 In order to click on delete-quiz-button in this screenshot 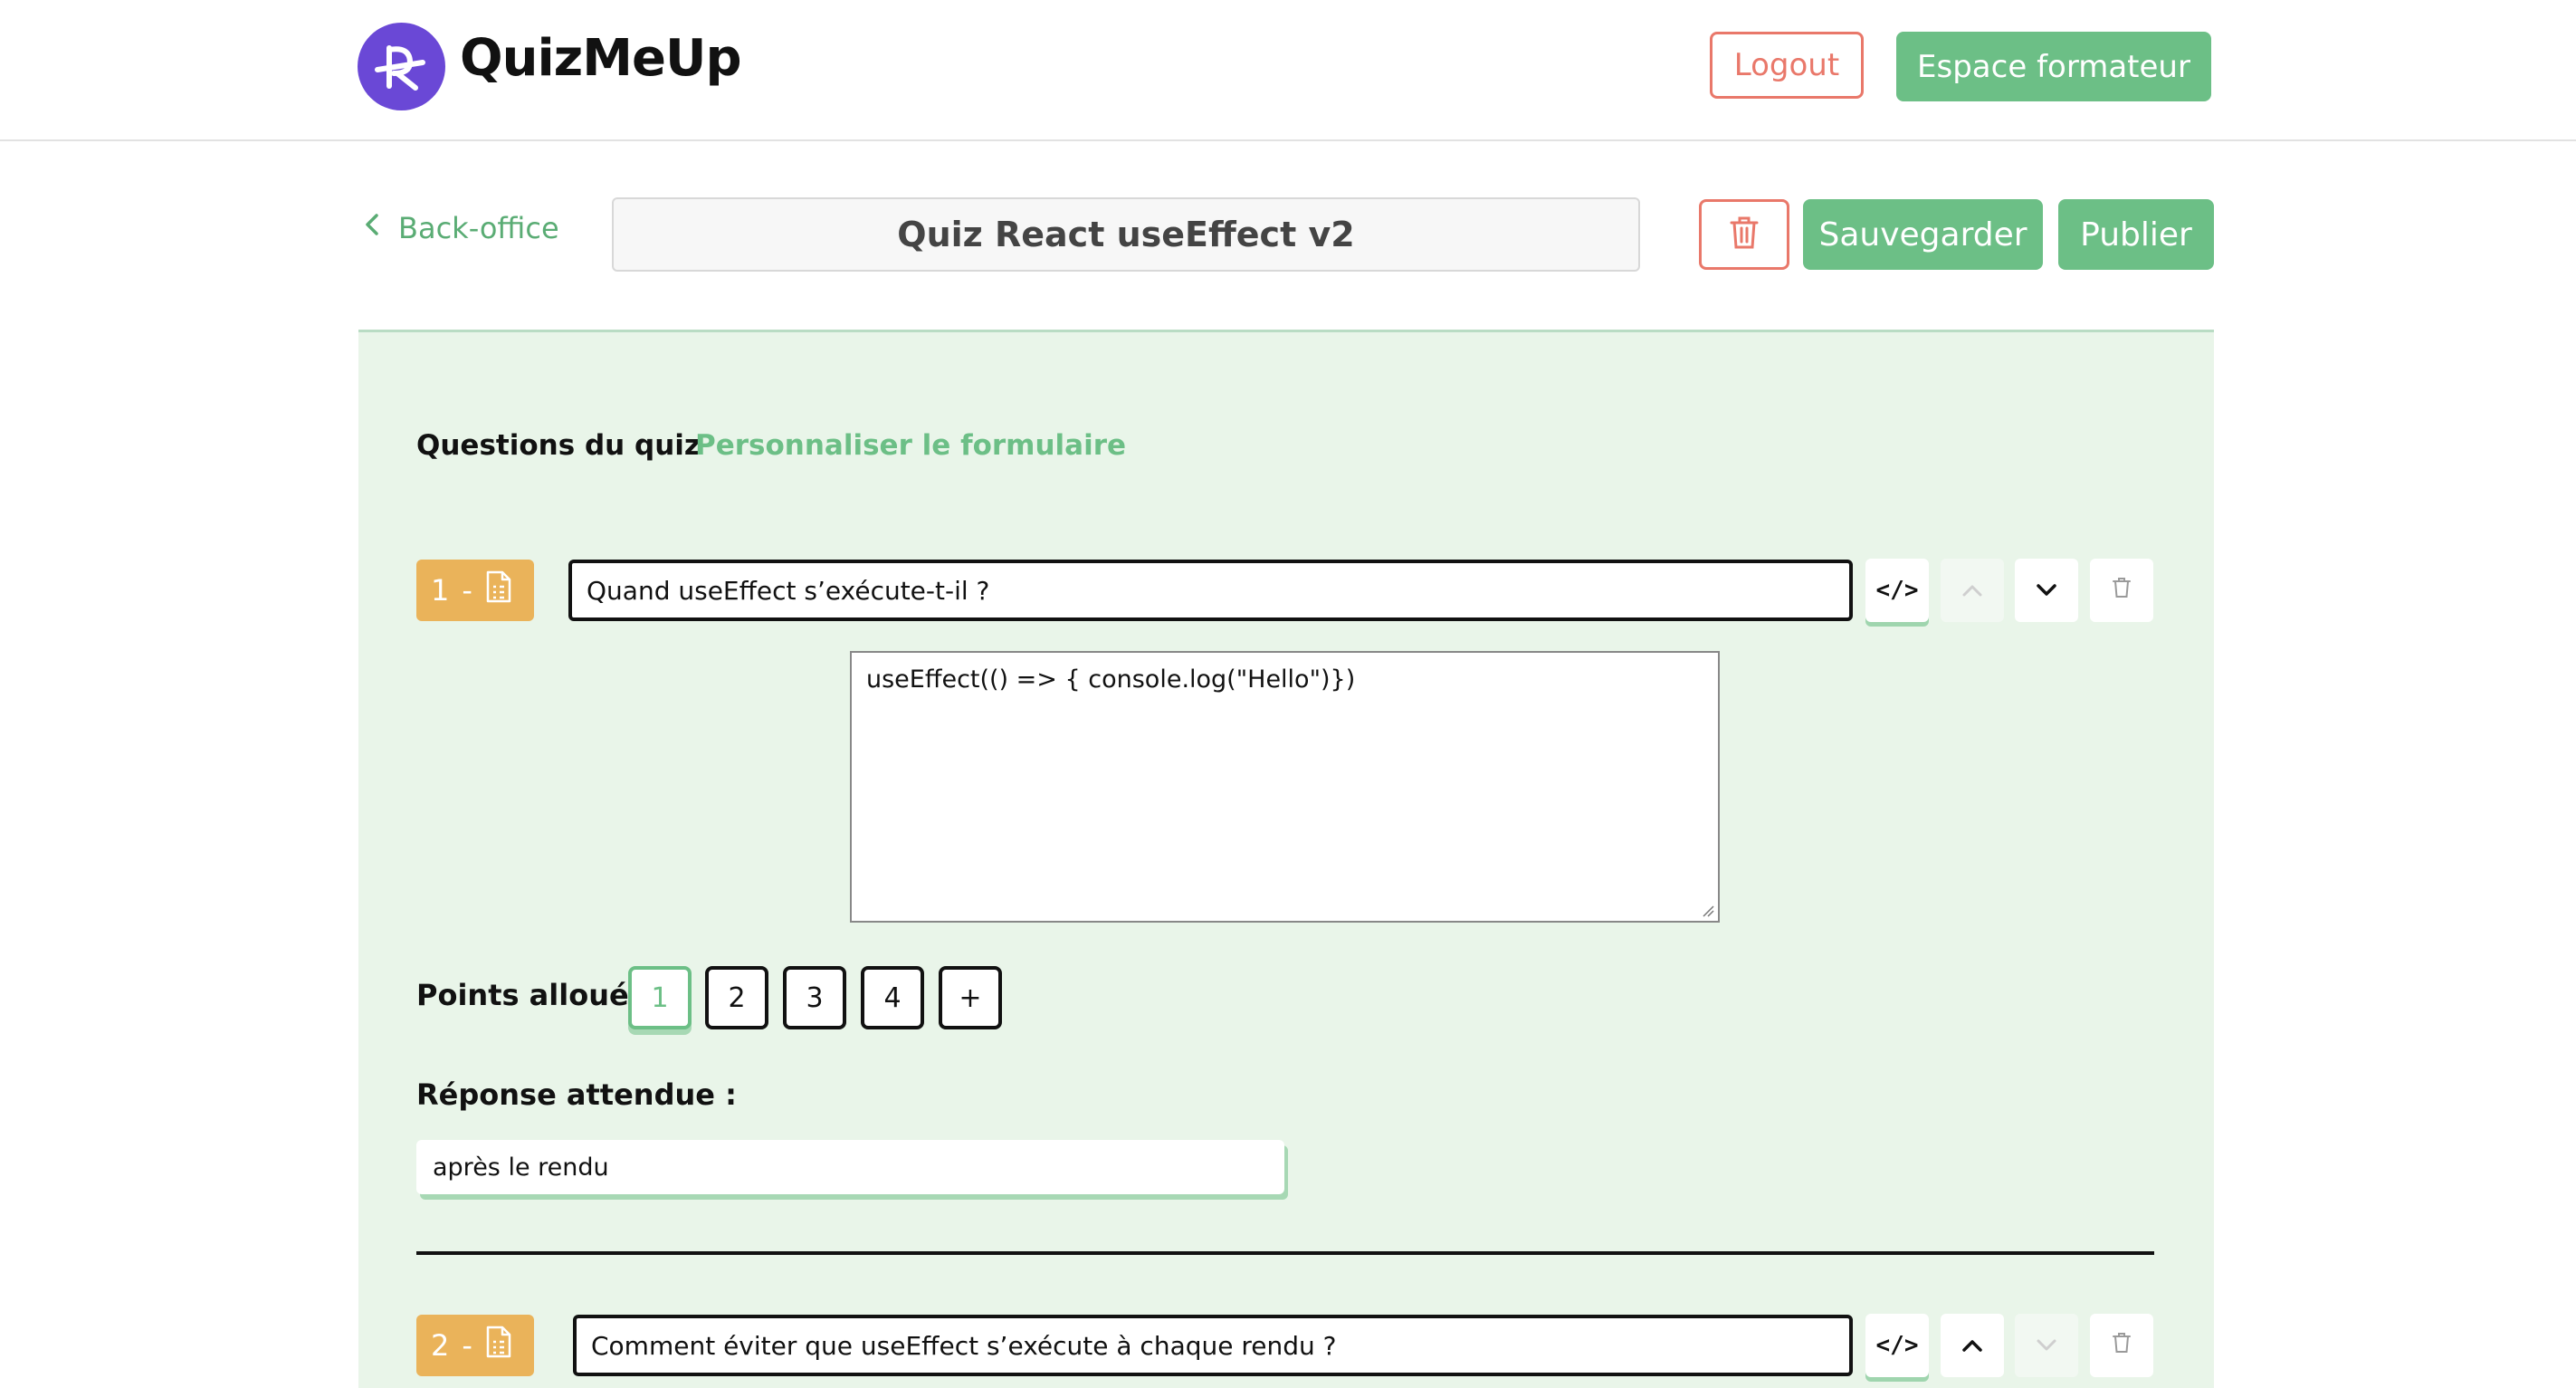, I will do `click(1744, 234)`.